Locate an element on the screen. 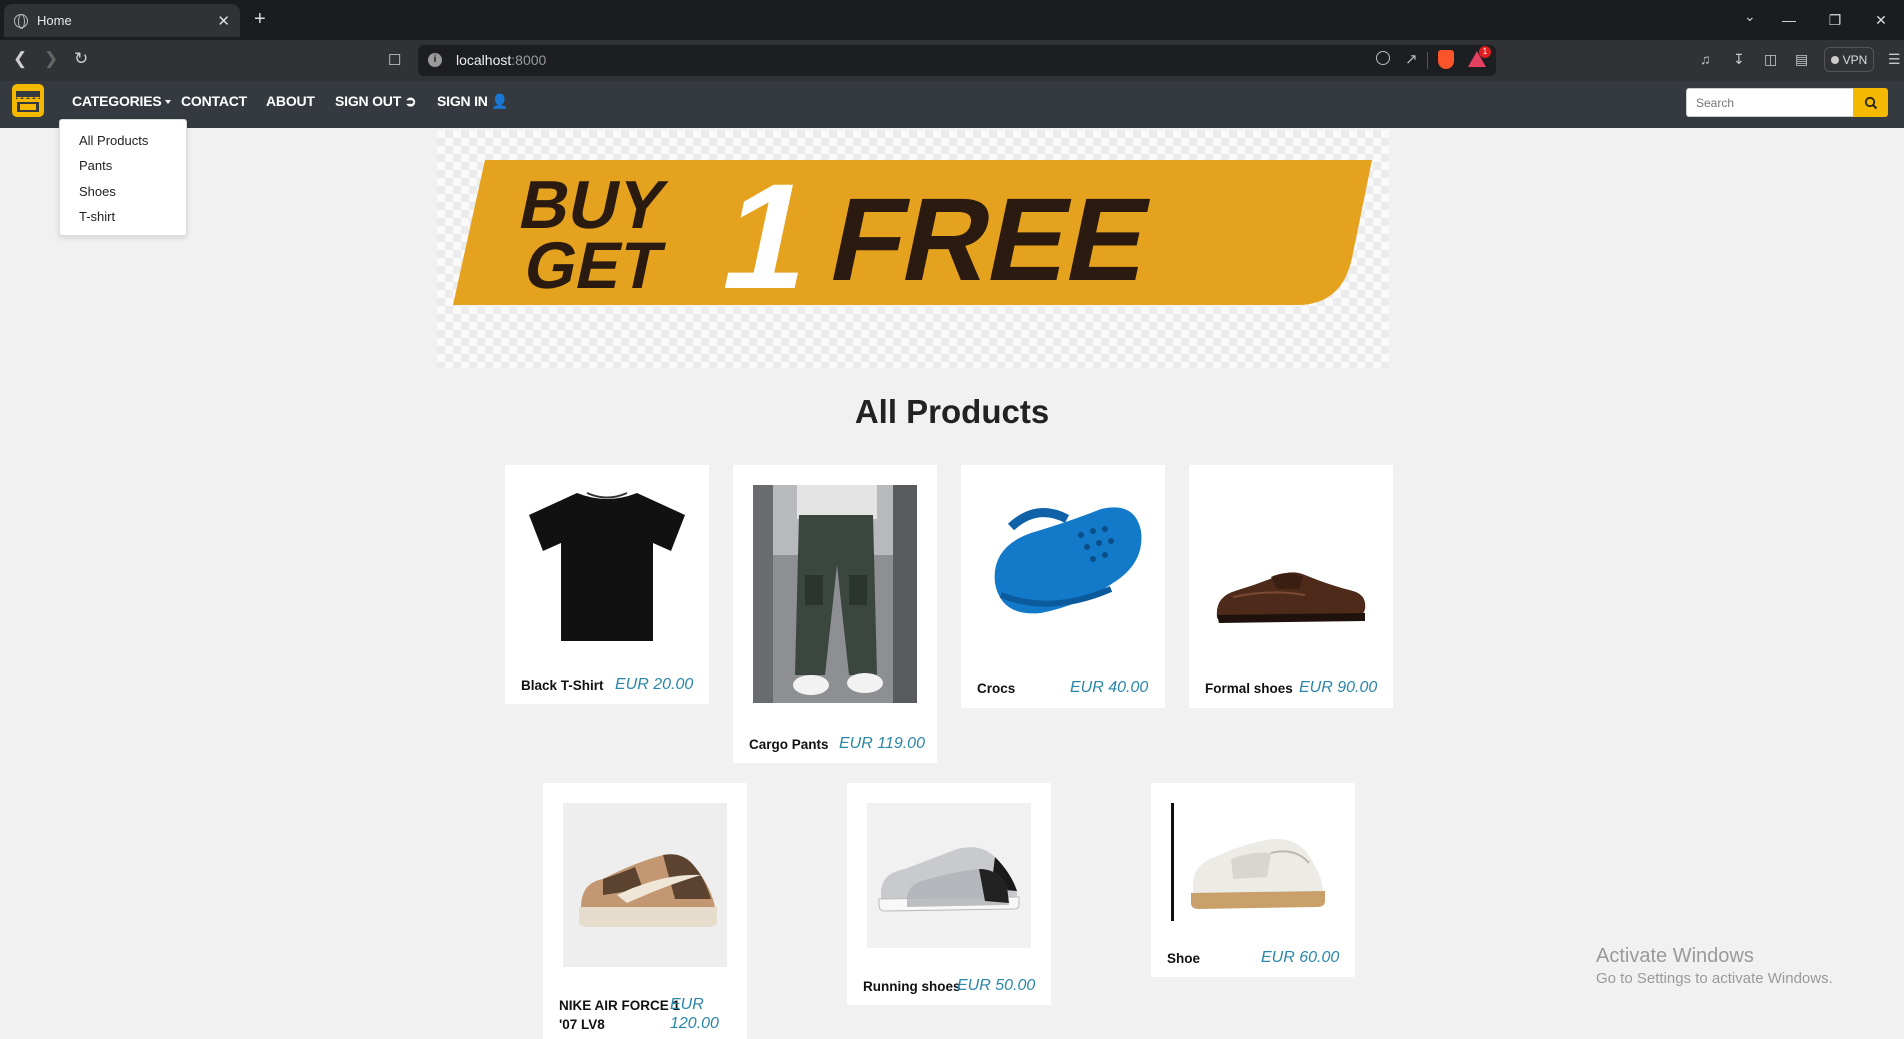  cargo-pants-image is located at coordinates (835, 594).